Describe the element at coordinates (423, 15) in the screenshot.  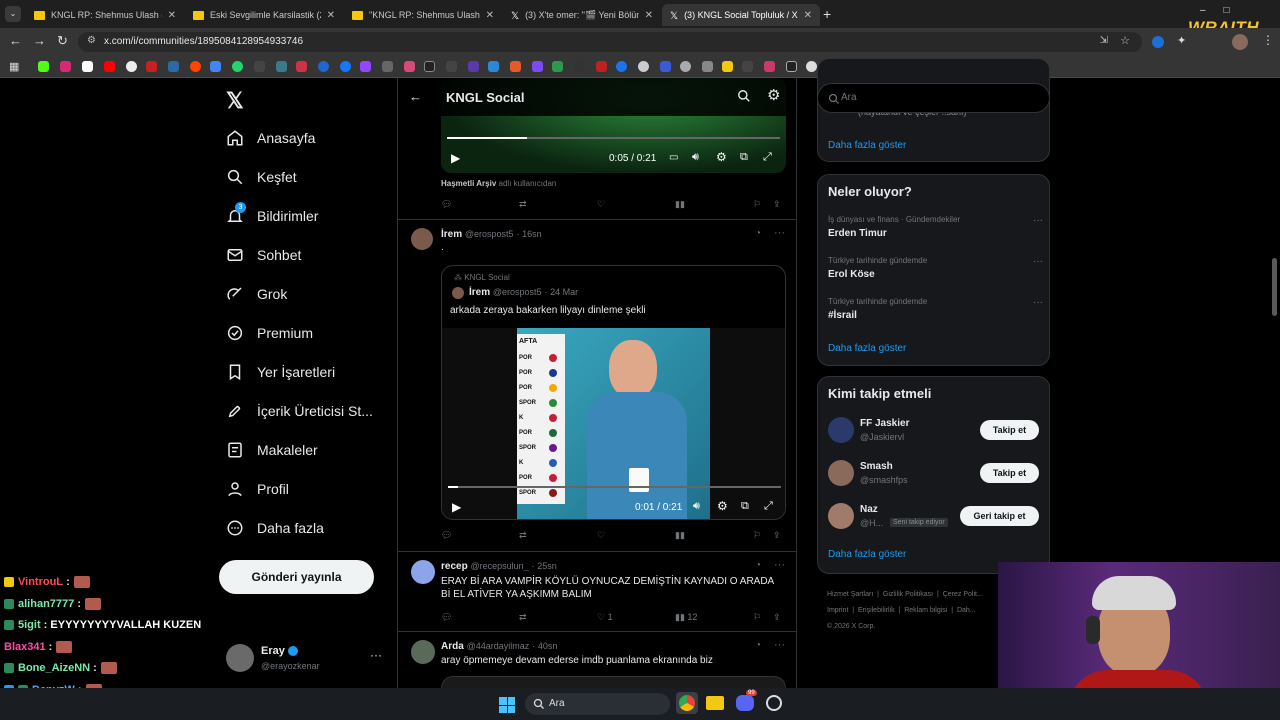
I see `browser-tab-3: "KNGL RP: Shehmus Ulash" Esk ✕` at that location.